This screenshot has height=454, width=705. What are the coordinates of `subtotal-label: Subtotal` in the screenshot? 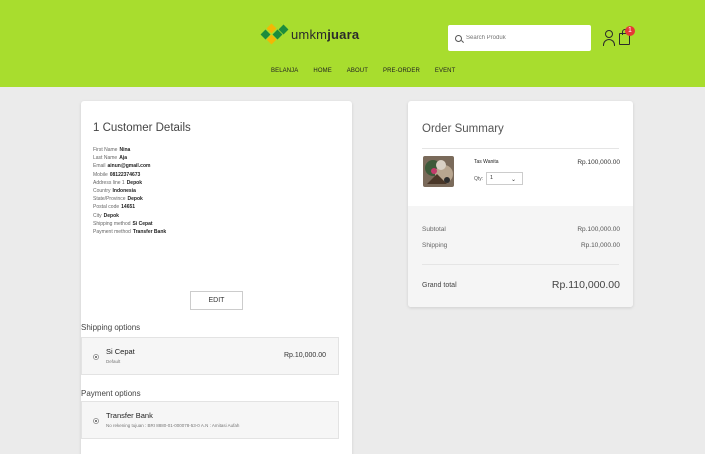 It's located at (434, 229).